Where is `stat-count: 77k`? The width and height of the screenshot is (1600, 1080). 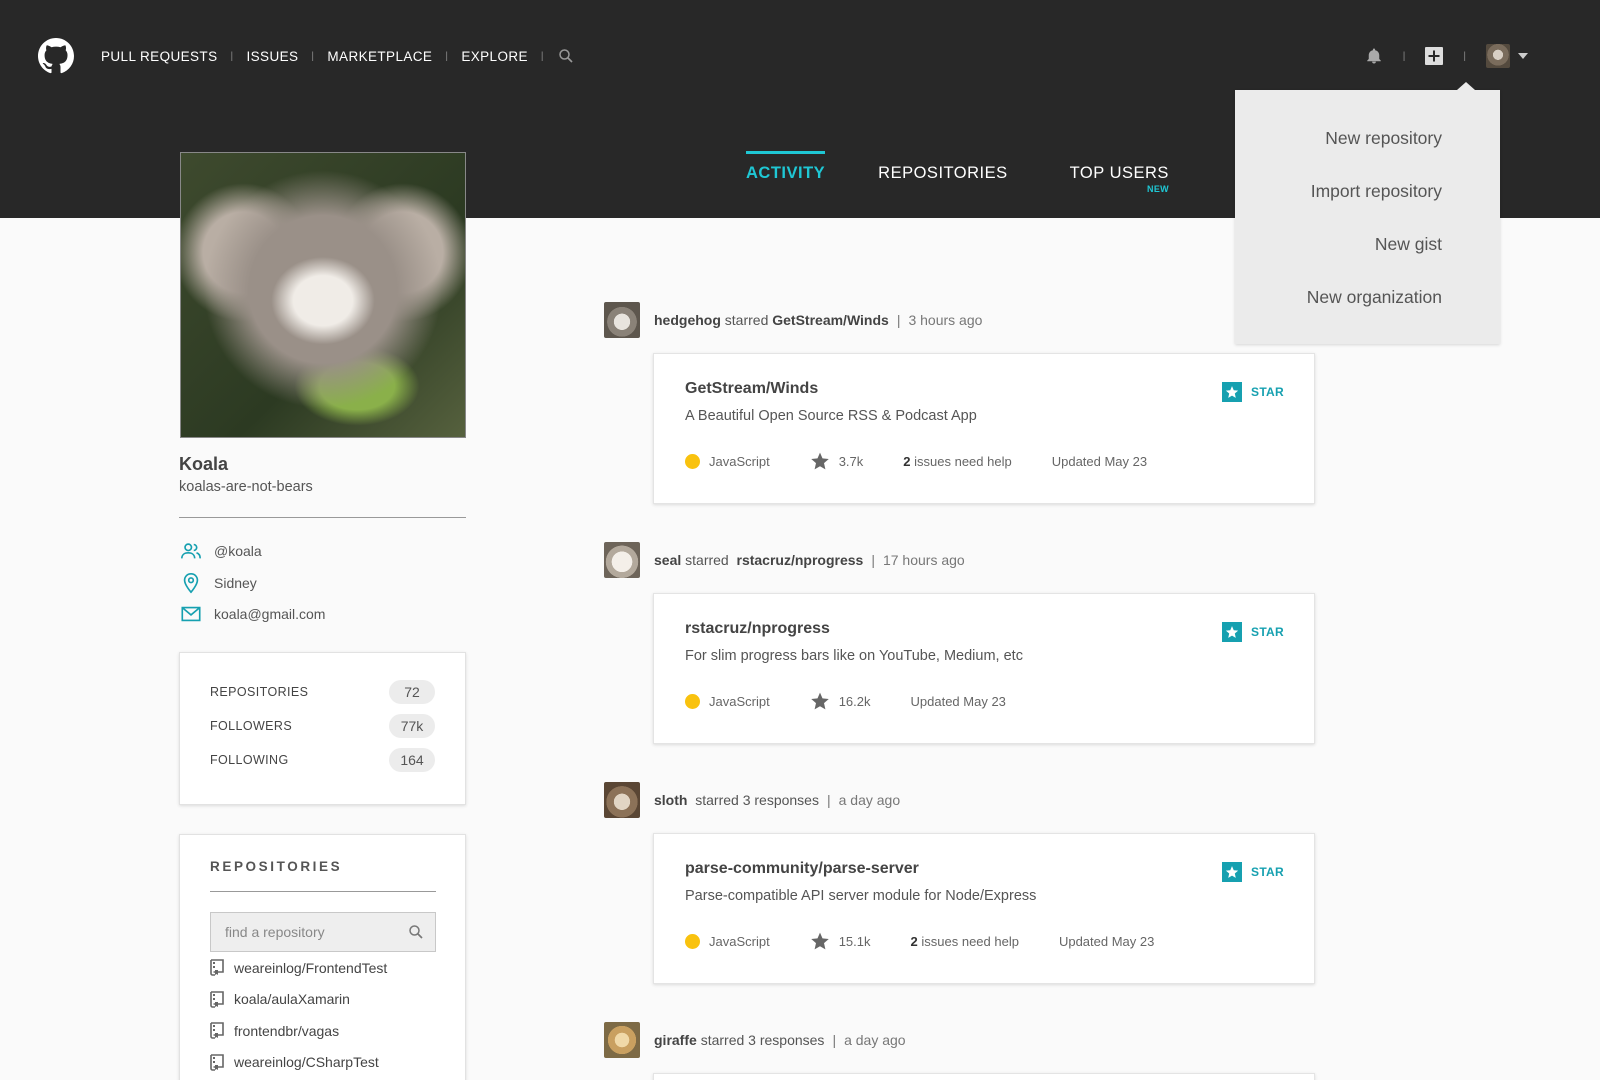
stat-count: 77k is located at coordinates (412, 726).